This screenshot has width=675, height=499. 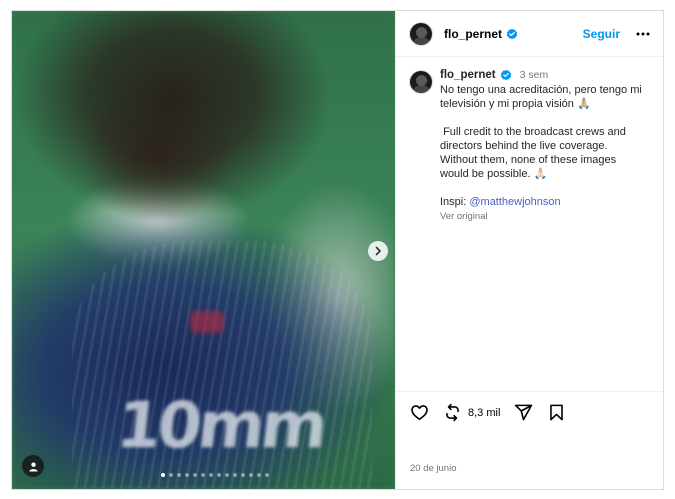 I want to click on caption-username: flo_pernet, so click(x=468, y=75).